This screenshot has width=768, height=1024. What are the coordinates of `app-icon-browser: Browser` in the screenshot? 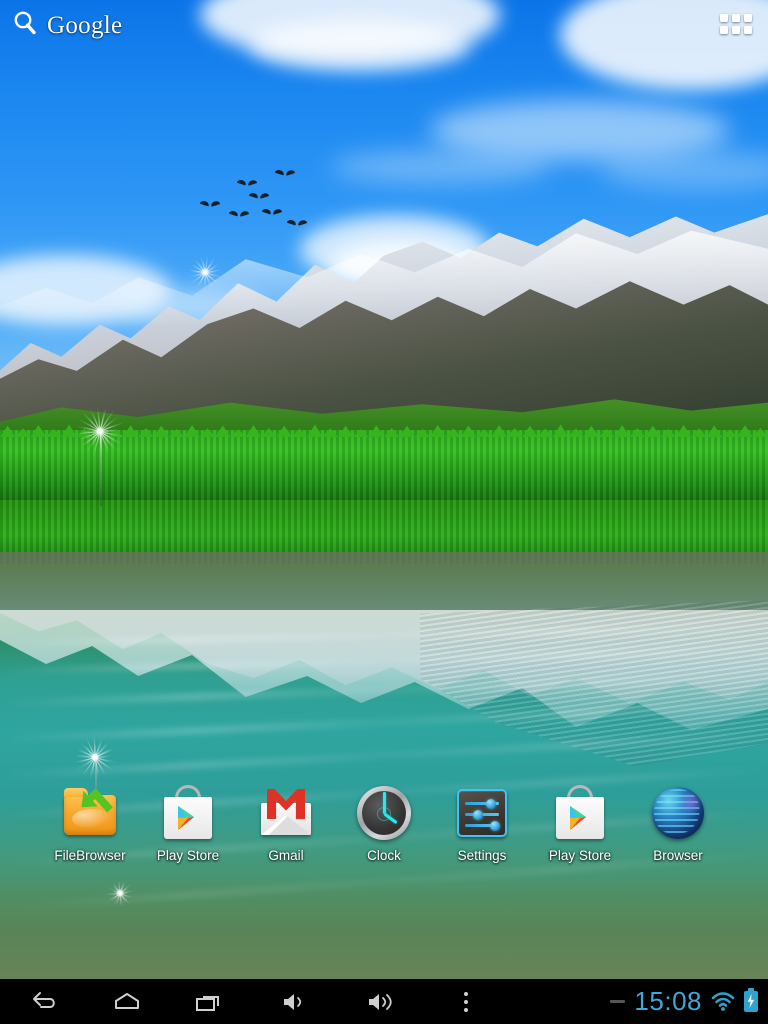 It's located at (678, 823).